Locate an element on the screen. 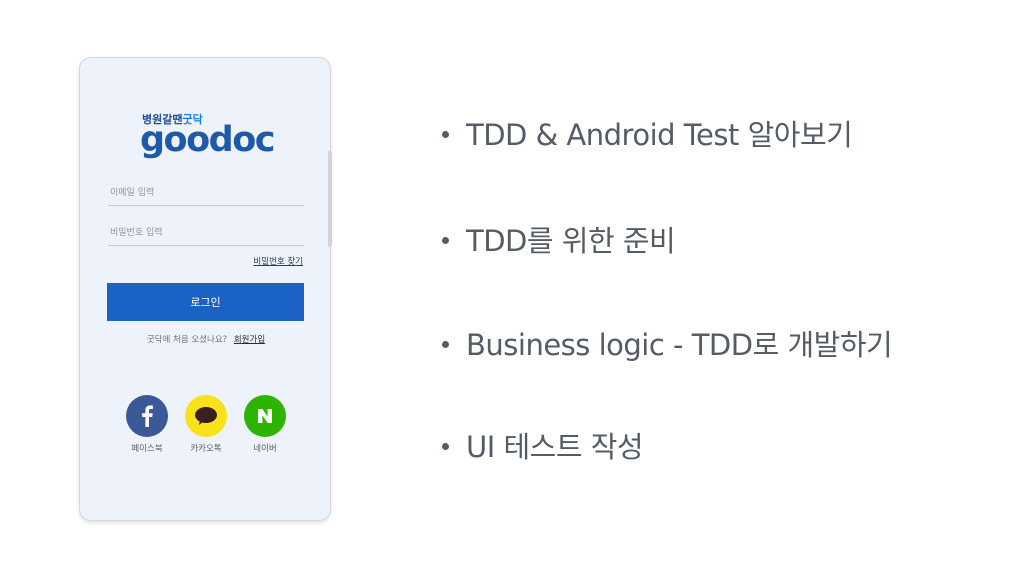 This screenshot has height=576, width=1024. naver-icon is located at coordinates (265, 416).